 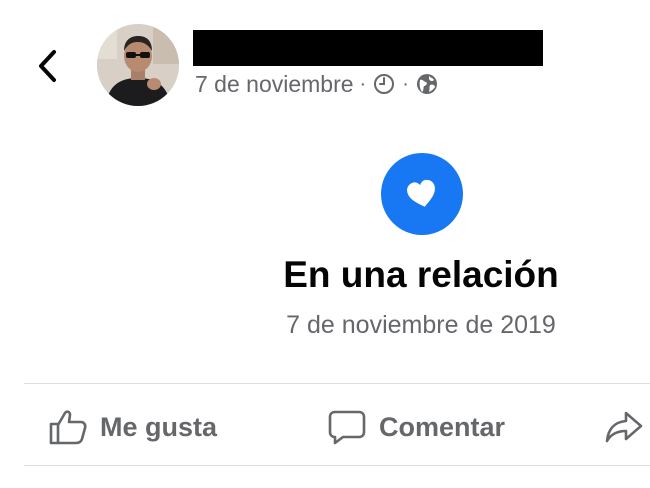 What do you see at coordinates (274, 84) in the screenshot?
I see `post-date: 7 de noviembre` at bounding box center [274, 84].